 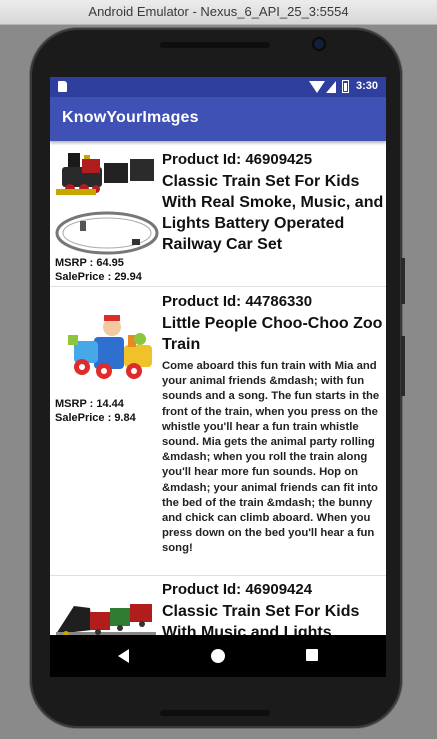 I want to click on app-title: KnowYourImages, so click(x=130, y=117).